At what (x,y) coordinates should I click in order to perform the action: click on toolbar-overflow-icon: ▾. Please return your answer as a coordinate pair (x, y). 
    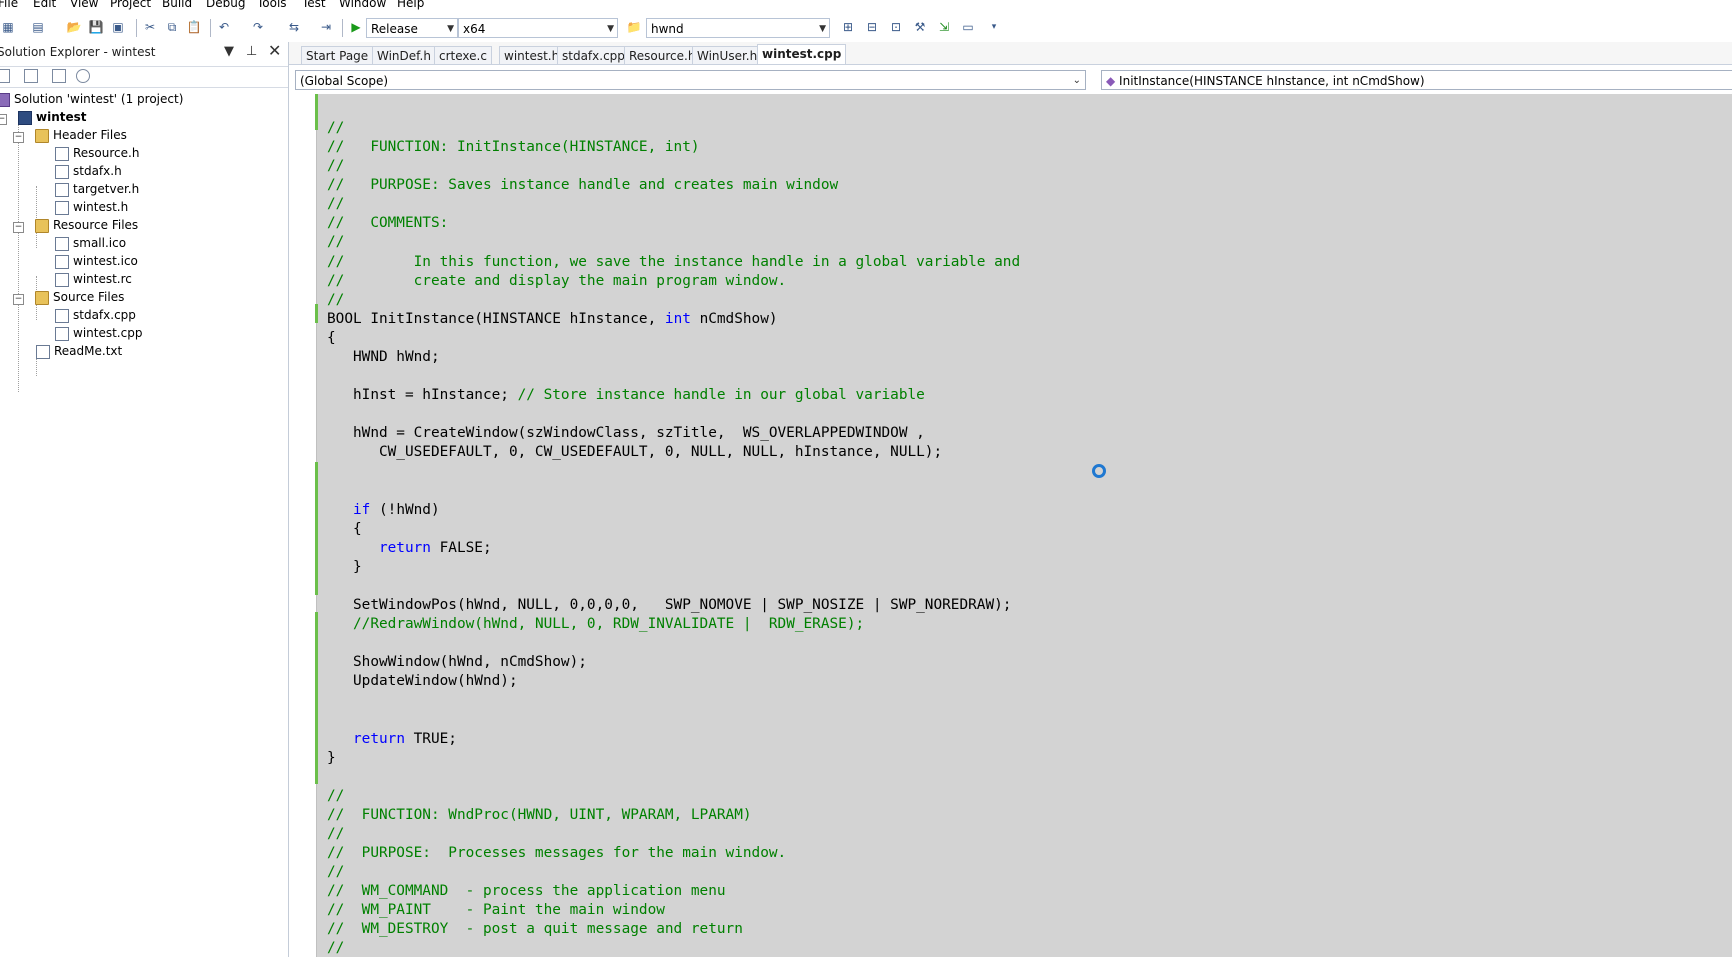
    Looking at the image, I should click on (994, 27).